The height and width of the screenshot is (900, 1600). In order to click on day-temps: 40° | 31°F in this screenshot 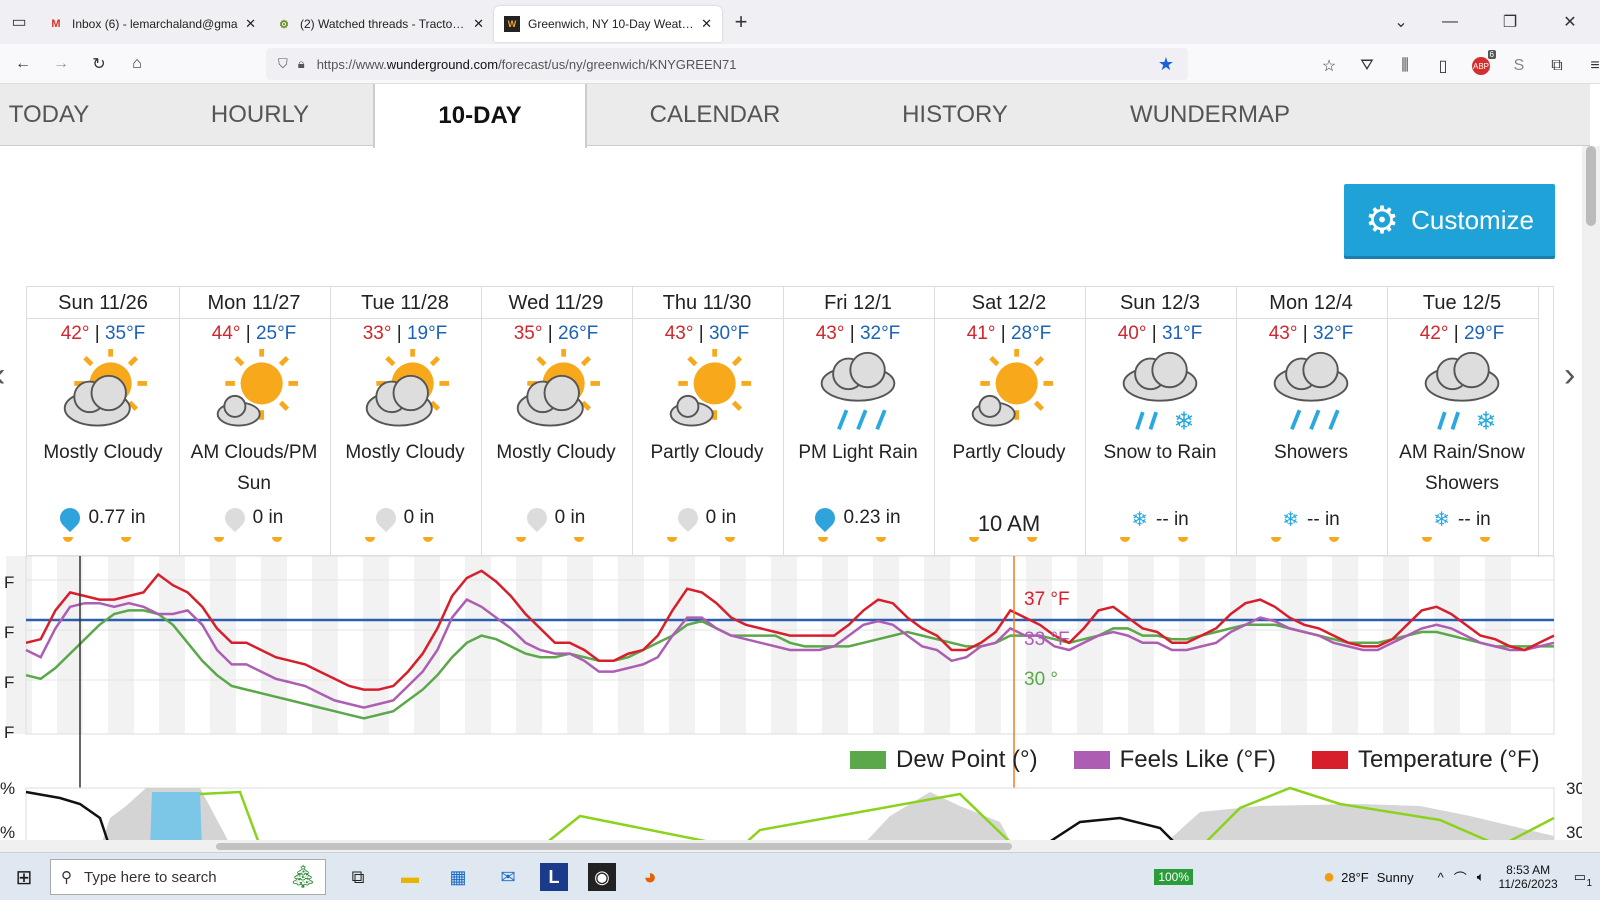, I will do `click(1160, 333)`.